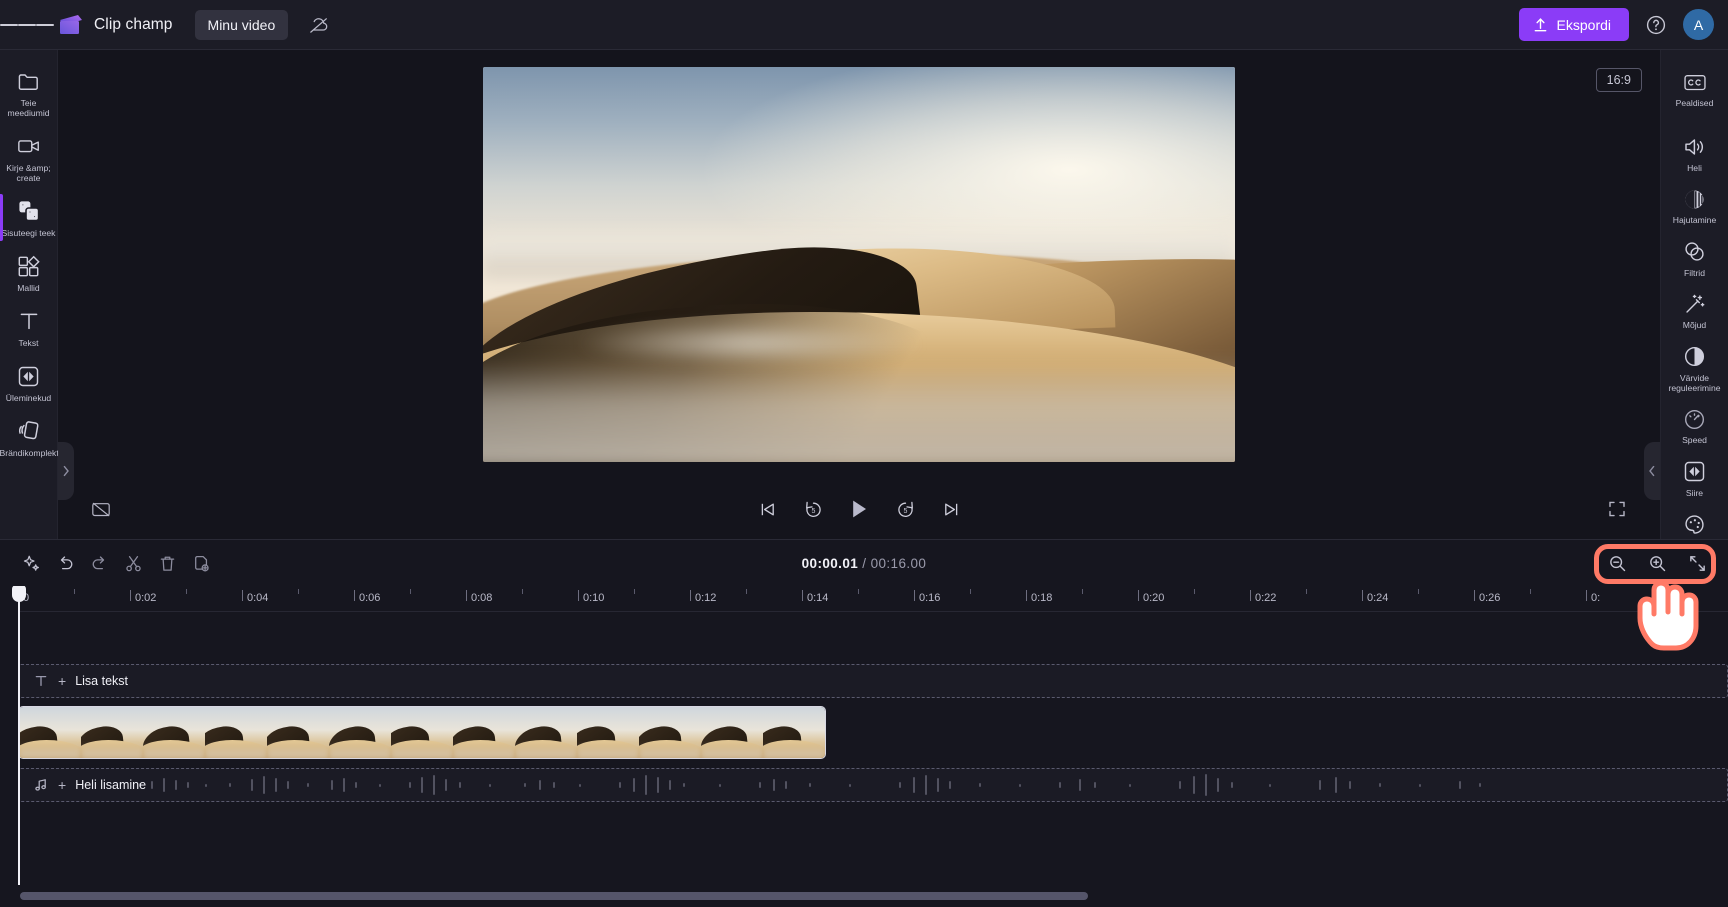 This screenshot has height=907, width=1728. I want to click on filters-icon, so click(1695, 252).